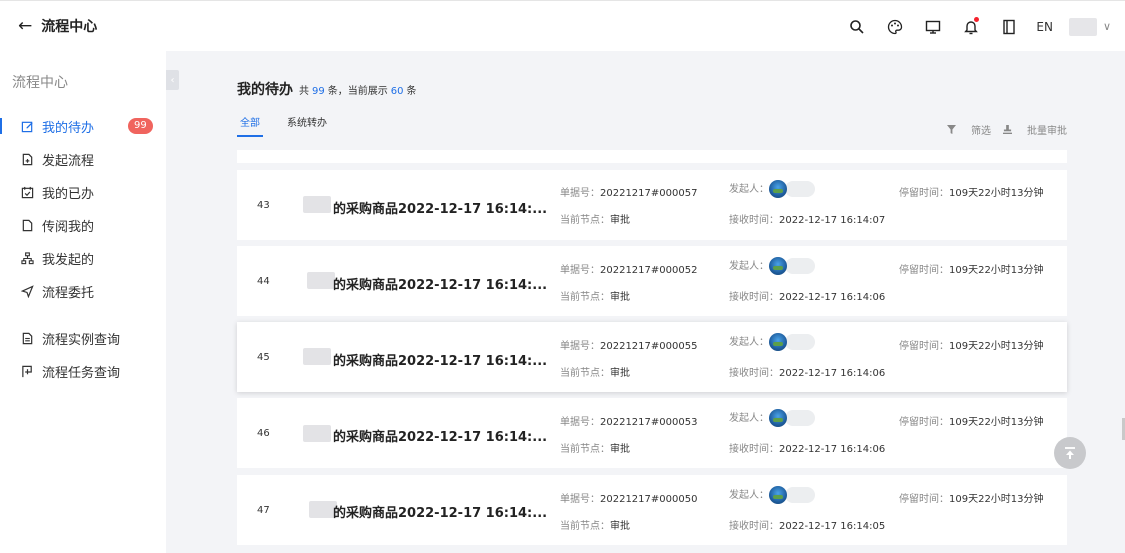 The height and width of the screenshot is (553, 1125). What do you see at coordinates (754, 297) in the screenshot?
I see `received-time-label: 接收时间：` at bounding box center [754, 297].